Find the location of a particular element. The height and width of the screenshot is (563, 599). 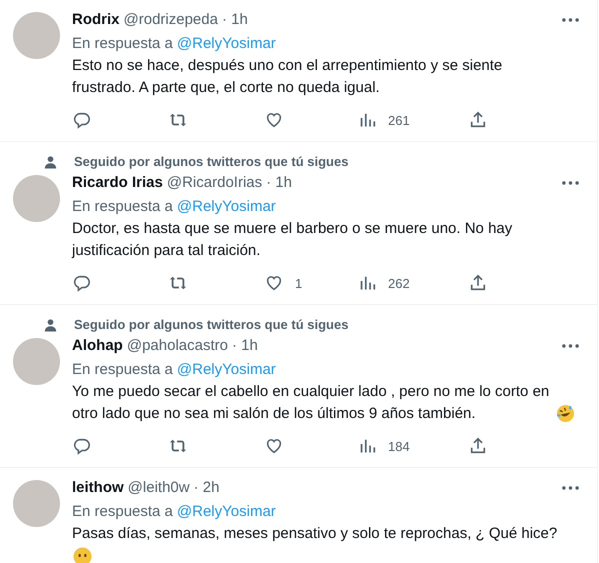

user-name: Alohap is located at coordinates (97, 346).